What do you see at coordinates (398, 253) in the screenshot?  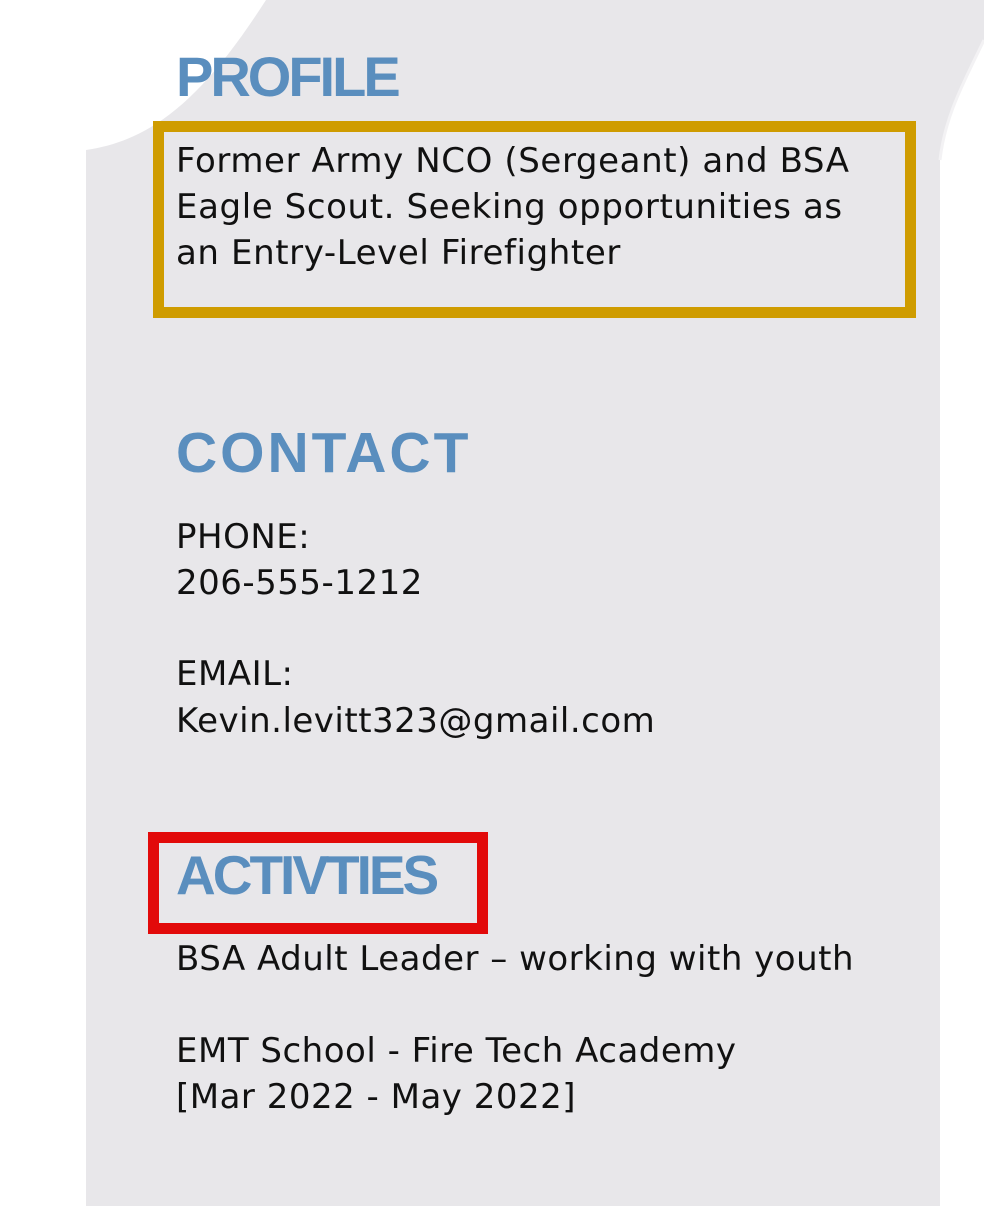 I see `profile-summary-line: an Entry-Level Firefighter` at bounding box center [398, 253].